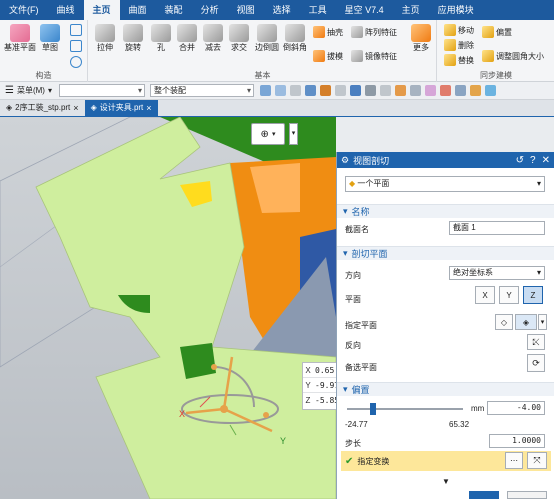 This screenshot has height=499, width=554. Describe the element at coordinates (295, 90) in the screenshot. I see `snap-icon` at that location.